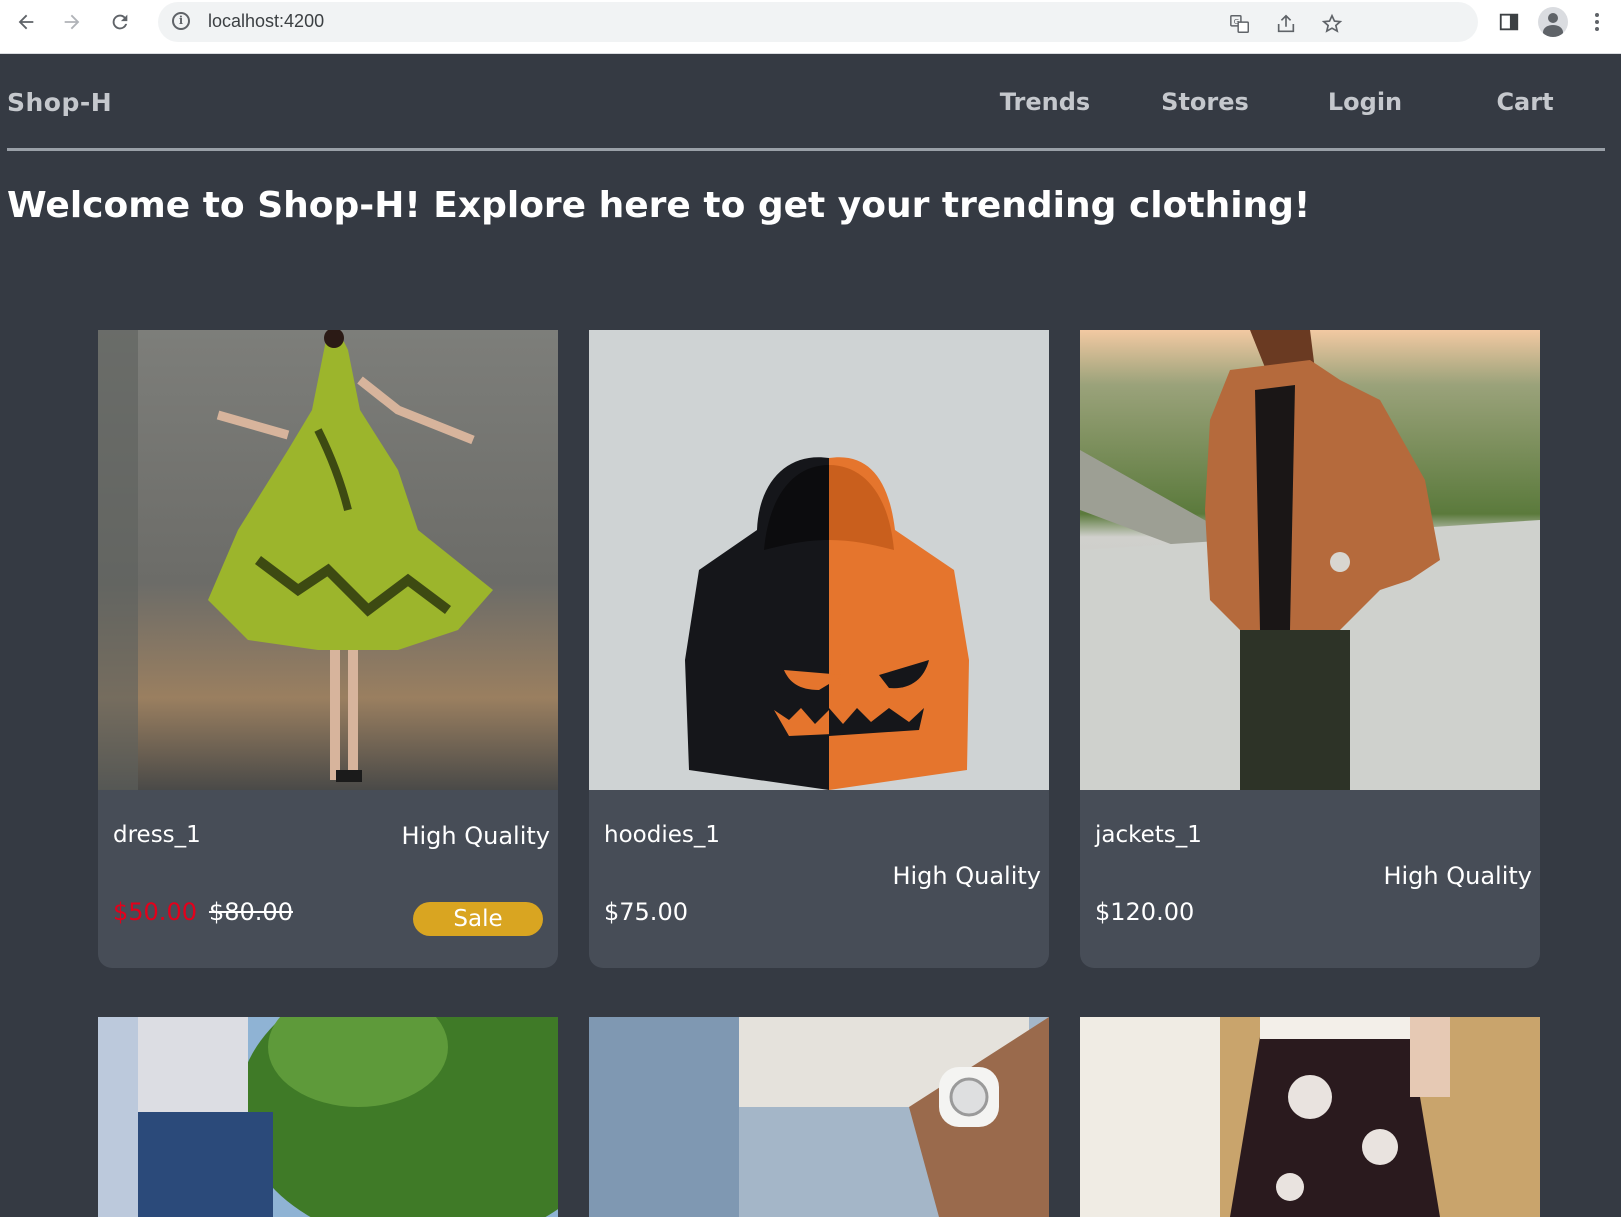 The height and width of the screenshot is (1217, 1621). Describe the element at coordinates (1145, 912) in the screenshot. I see `price: $120.00` at that location.